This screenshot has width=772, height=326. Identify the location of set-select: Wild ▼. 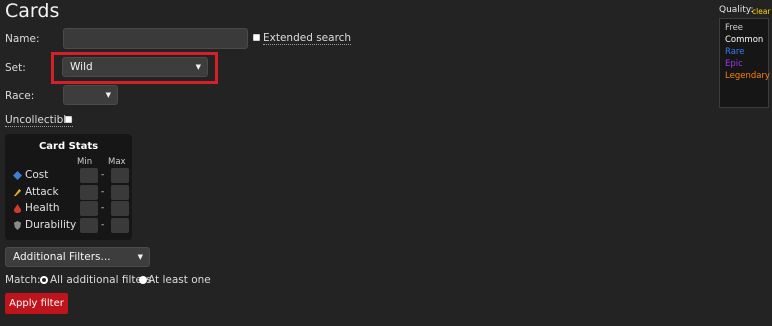
(135, 67).